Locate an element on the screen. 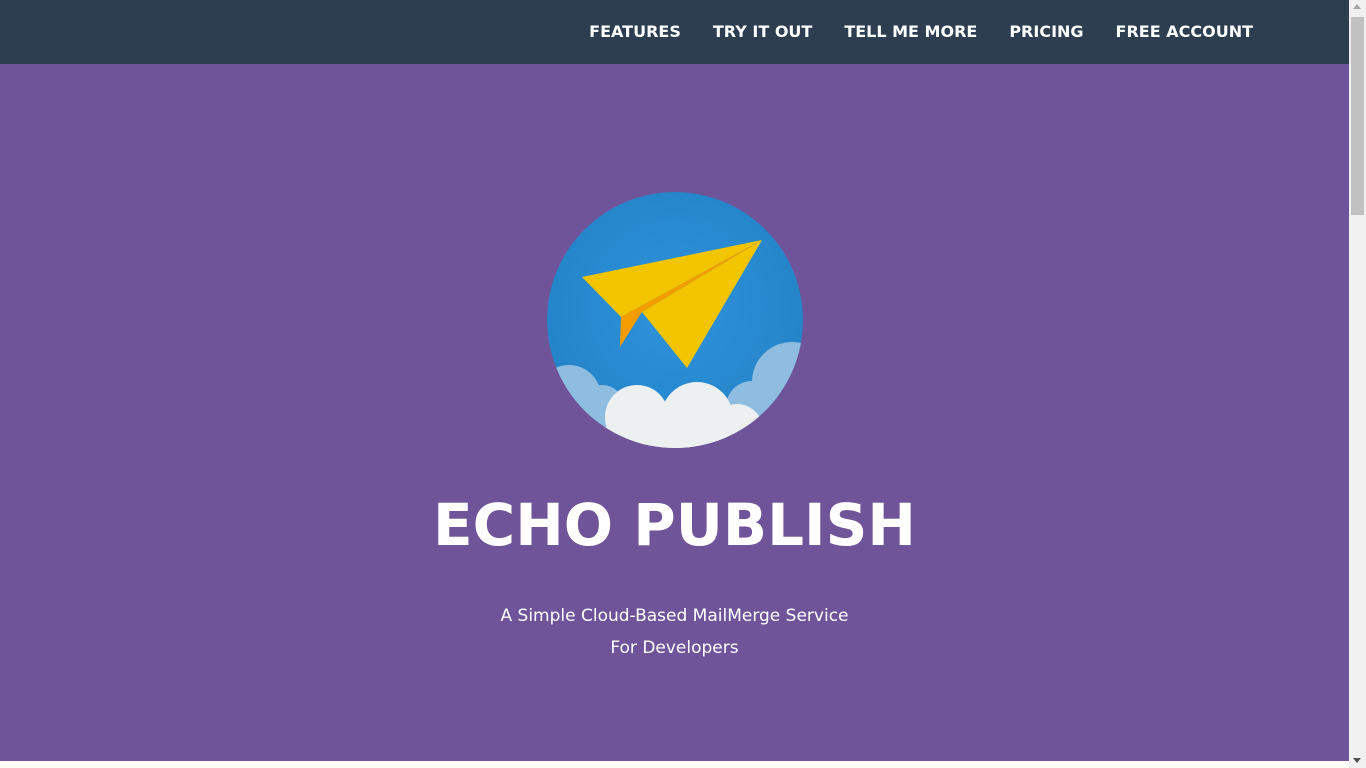  nav-link-free-account: FREE ACCOUNT is located at coordinates (1184, 32).